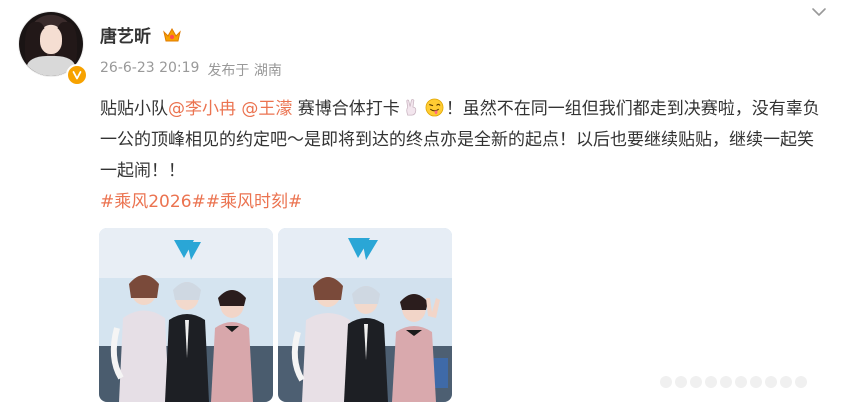 This screenshot has height=404, width=841. I want to click on mention-li-xiaoran: @李小冉, so click(202, 109).